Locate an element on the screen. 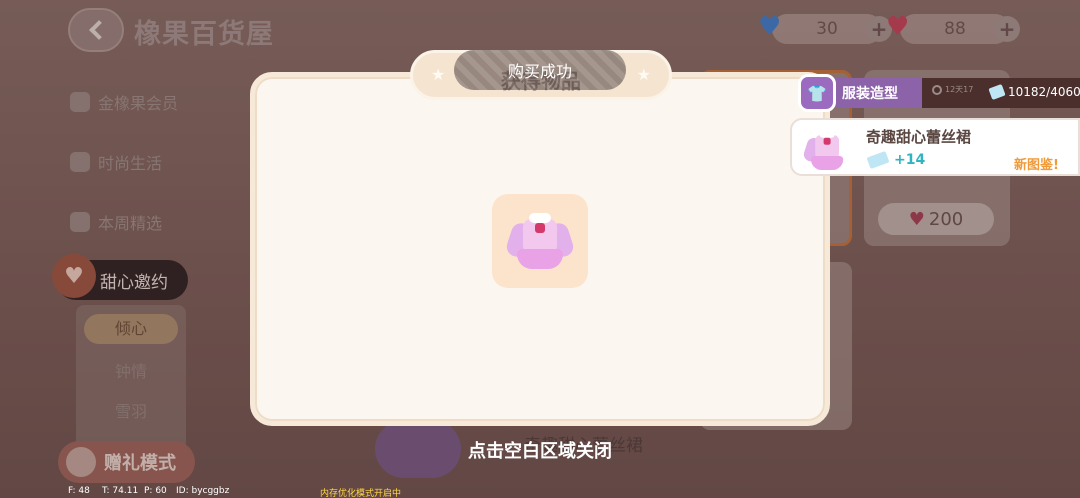  notification-category: 服装造型 is located at coordinates (874, 93).